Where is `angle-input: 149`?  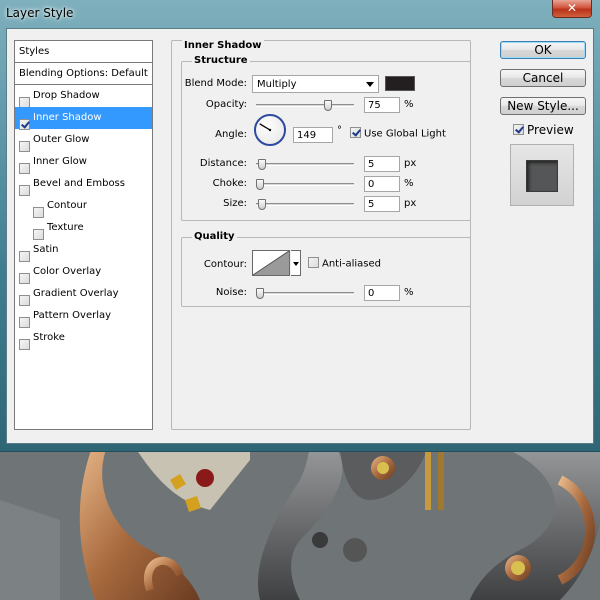 angle-input: 149 is located at coordinates (313, 135).